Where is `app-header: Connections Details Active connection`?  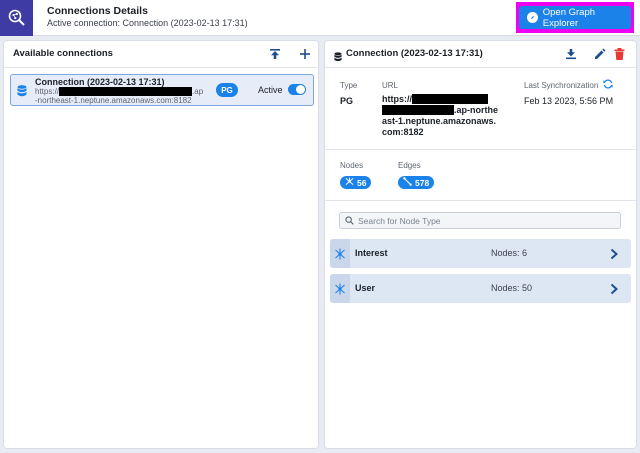 app-header: Connections Details Active connection is located at coordinates (320, 18).